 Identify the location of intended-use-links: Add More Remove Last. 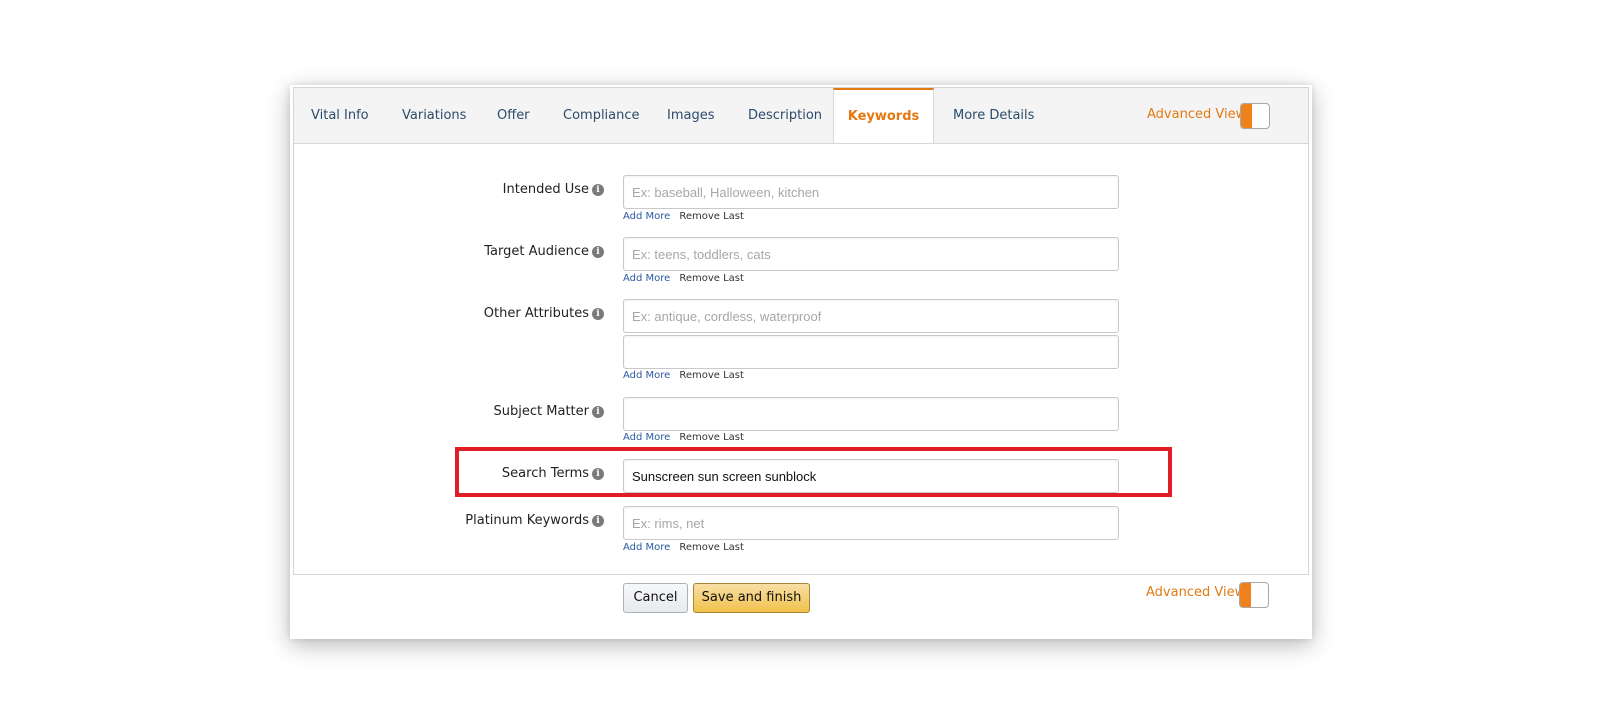
(683, 216).